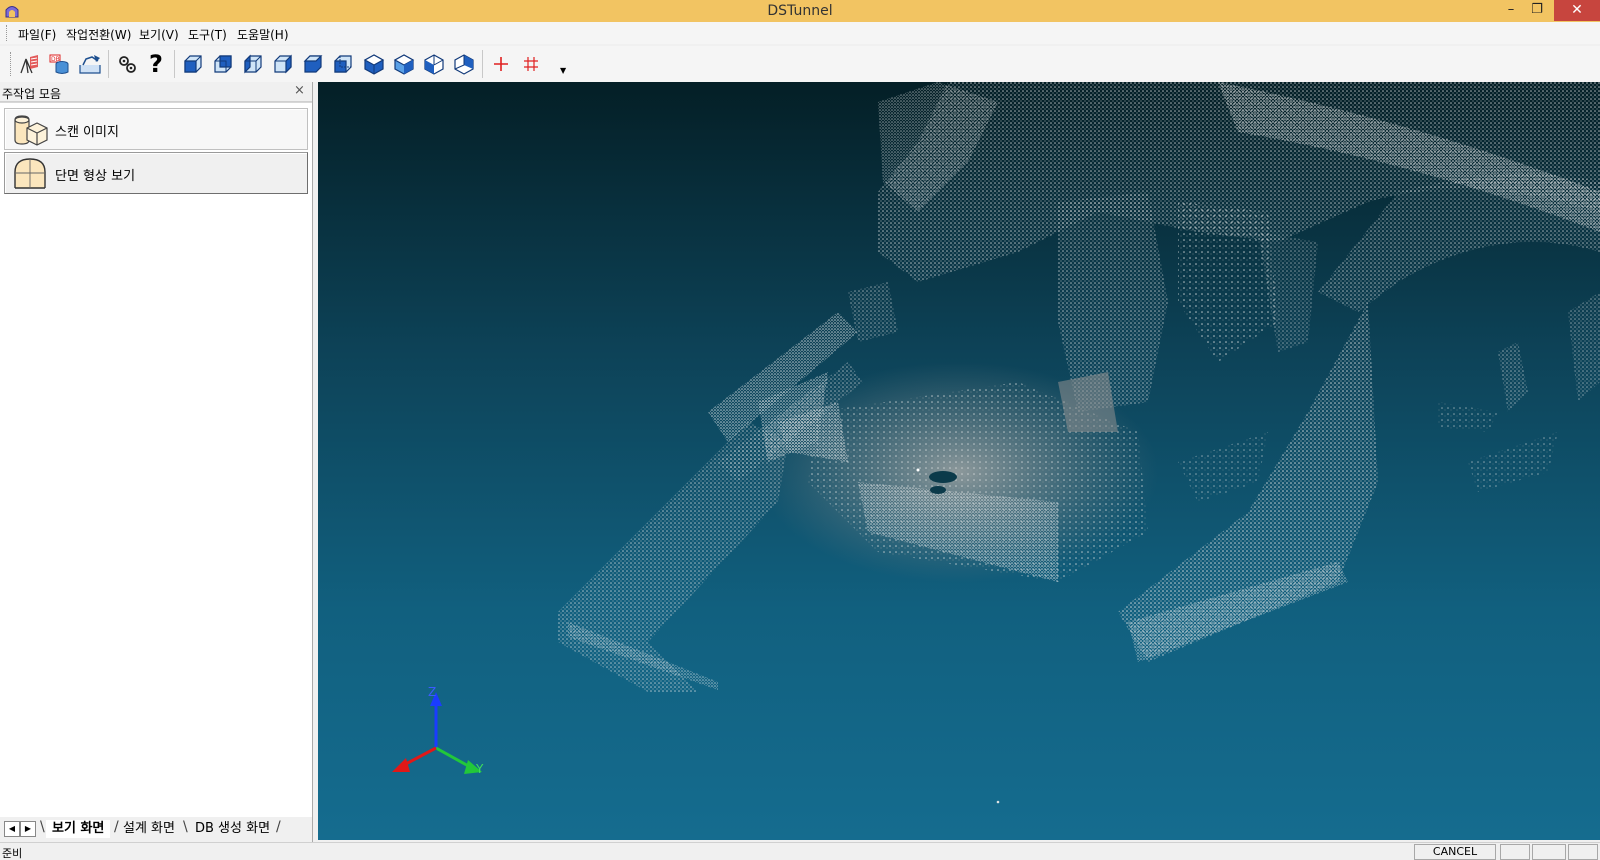 This screenshot has width=1600, height=860. What do you see at coordinates (432, 692) in the screenshot?
I see `z-axis-label: Z` at bounding box center [432, 692].